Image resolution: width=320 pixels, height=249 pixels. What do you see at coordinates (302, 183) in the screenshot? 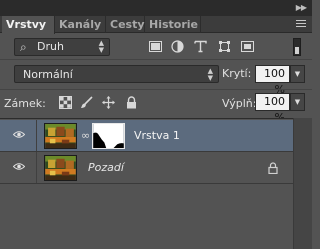
I see `layers-scrollbar` at bounding box center [302, 183].